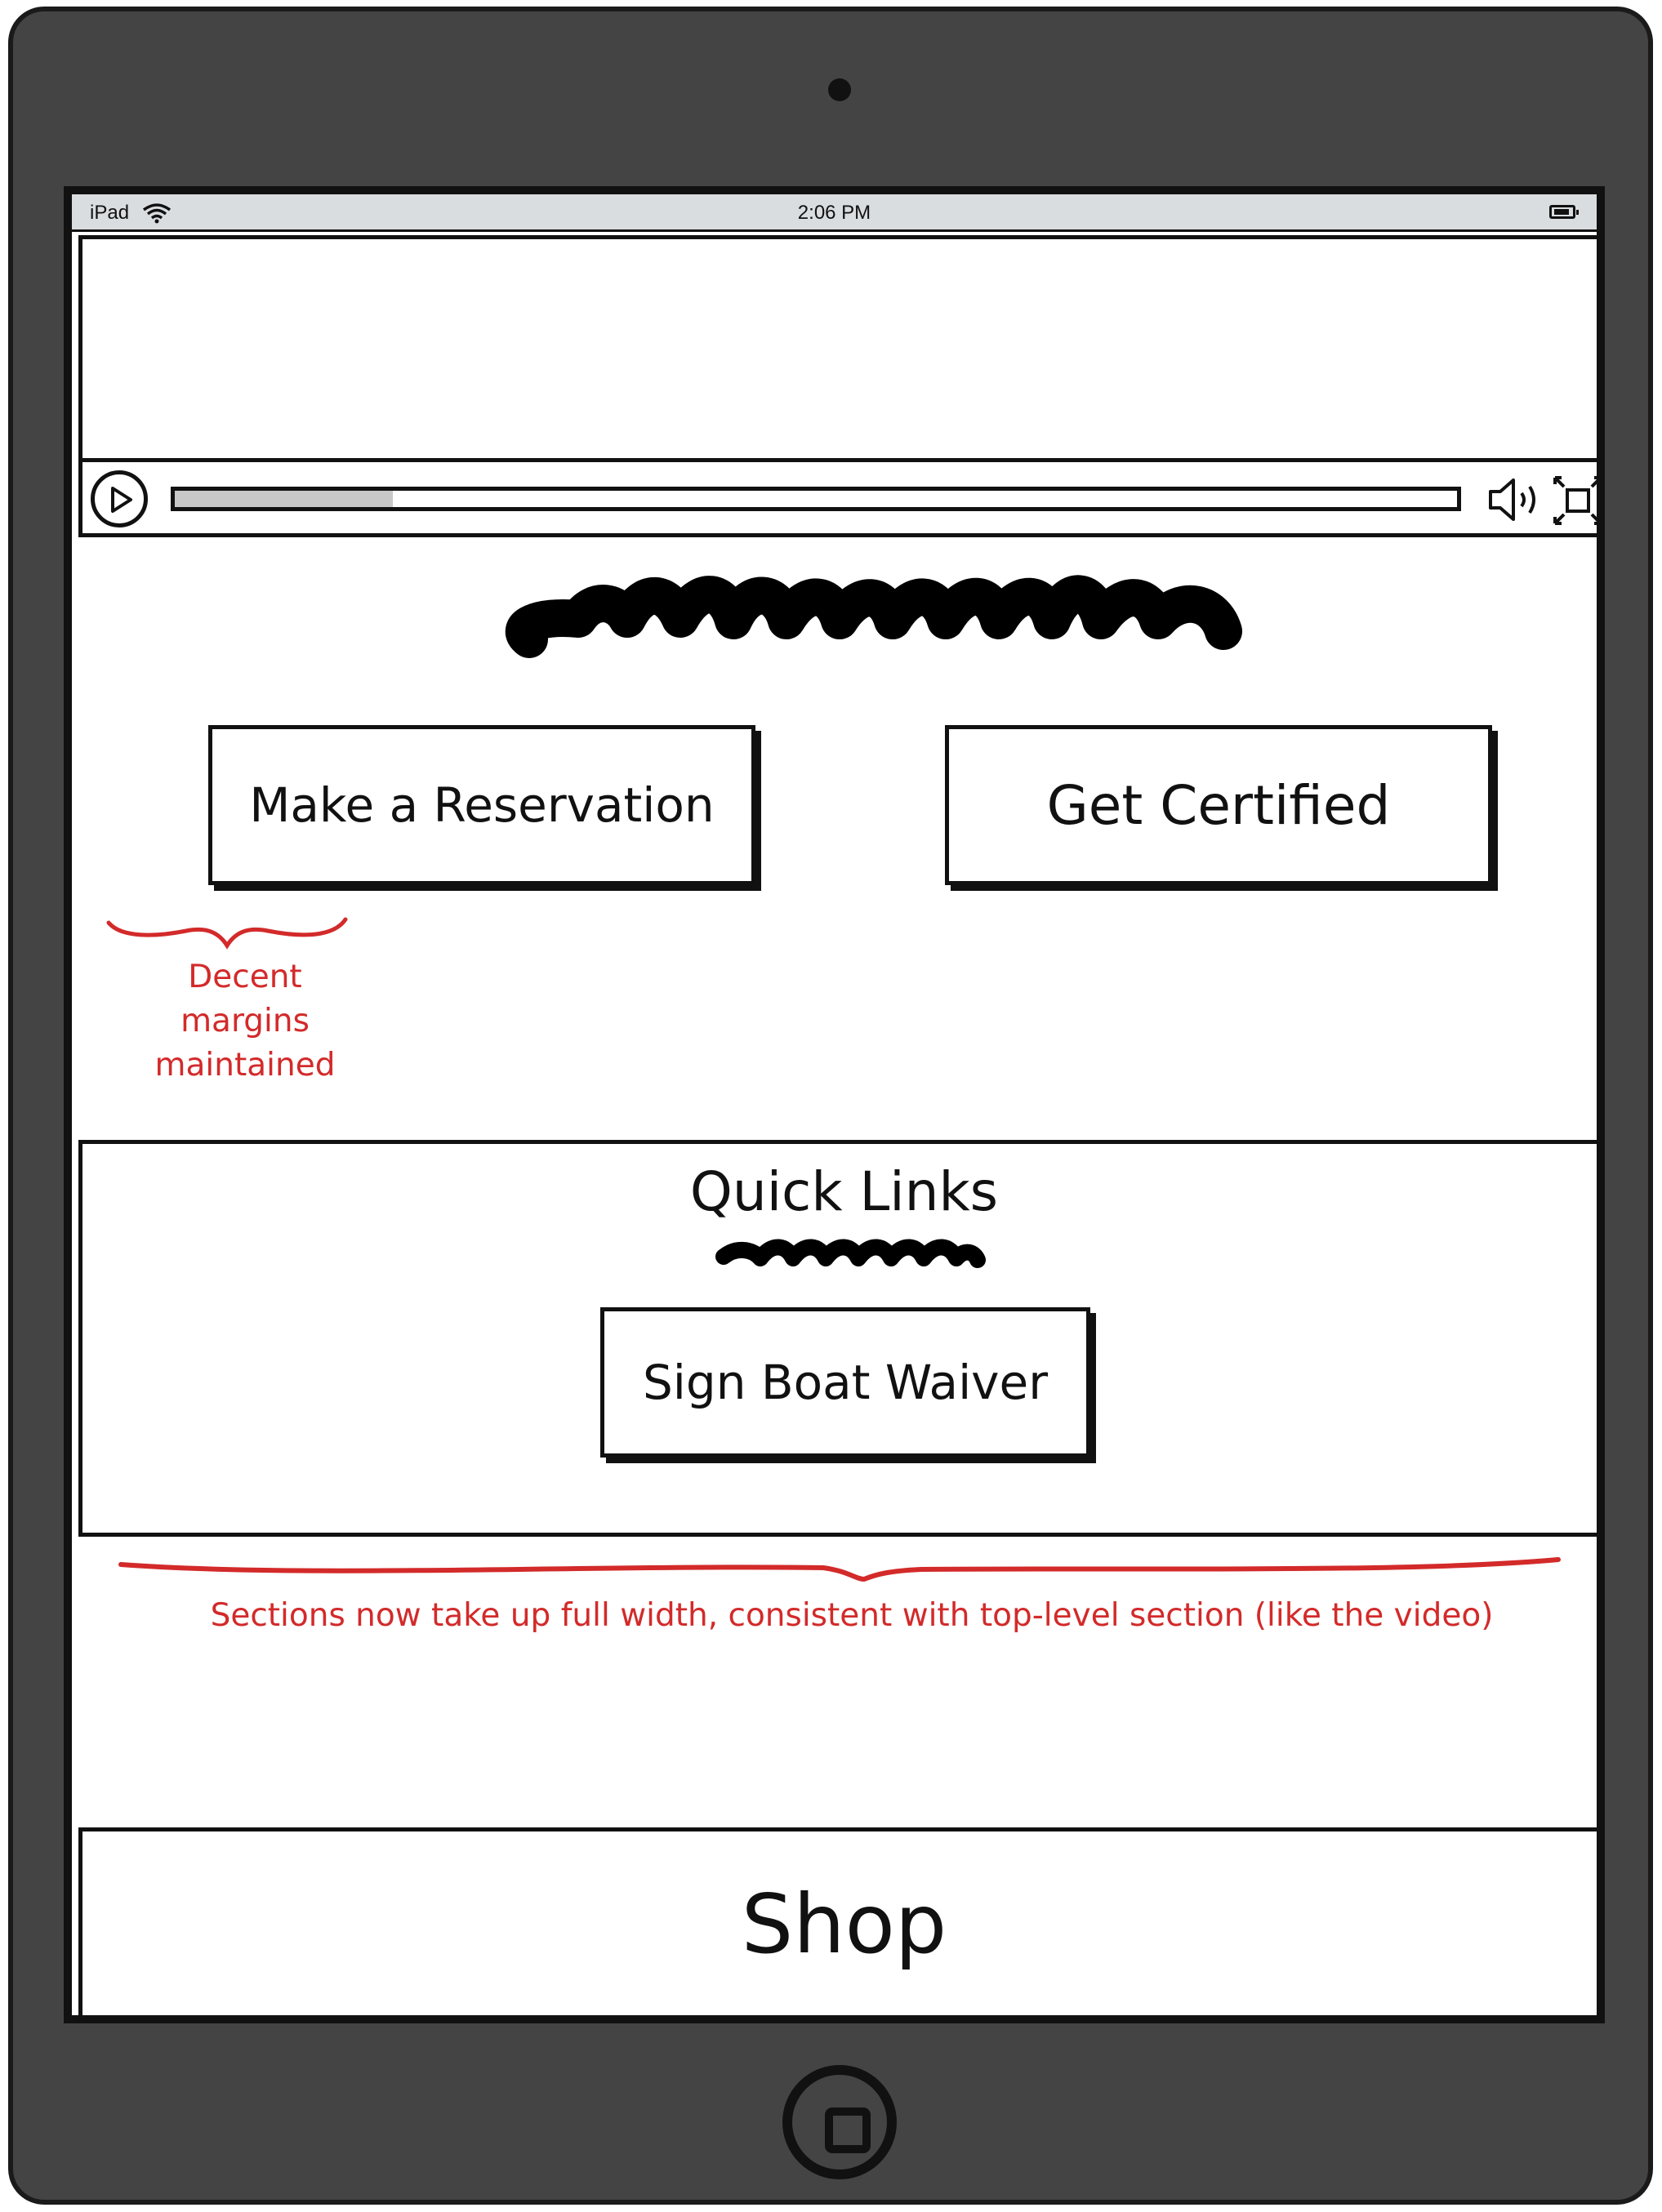 The image size is (1662, 2212). Describe the element at coordinates (874, 616) in the screenshot. I see `scribbled-heading` at that location.